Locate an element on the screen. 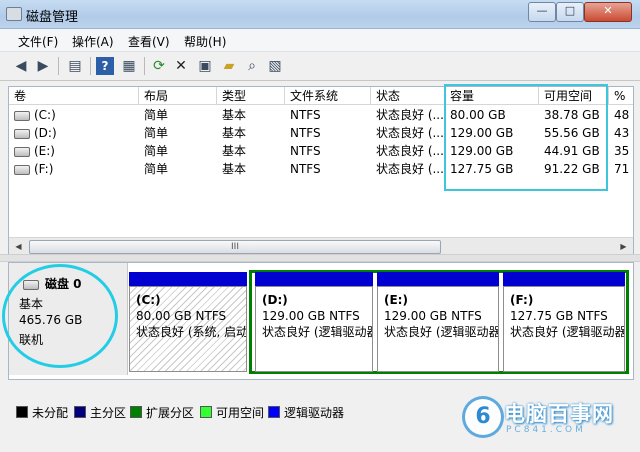  title-bar: 磁盘管理 — □ ✕ is located at coordinates (320, 14).